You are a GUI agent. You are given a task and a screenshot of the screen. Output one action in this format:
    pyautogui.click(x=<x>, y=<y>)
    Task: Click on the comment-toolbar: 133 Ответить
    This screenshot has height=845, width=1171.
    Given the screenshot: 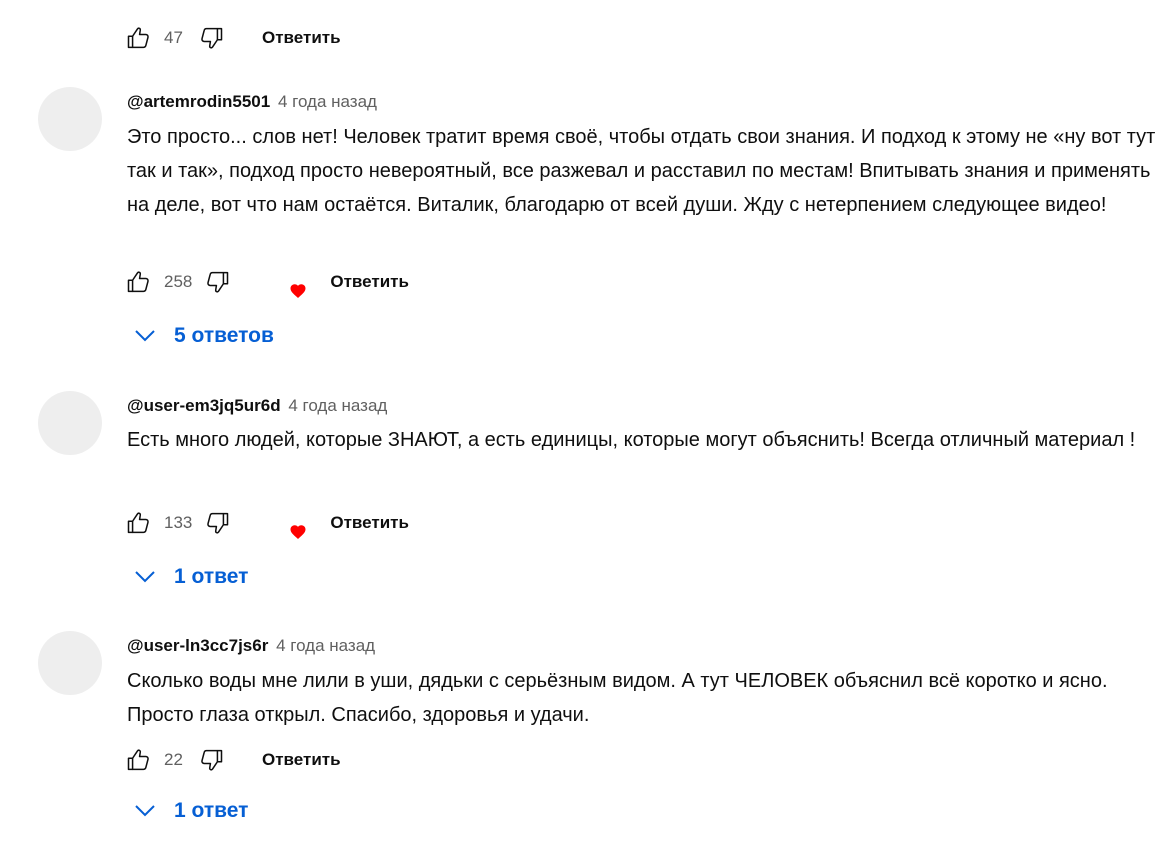 What is the action you would take?
    pyautogui.click(x=266, y=523)
    